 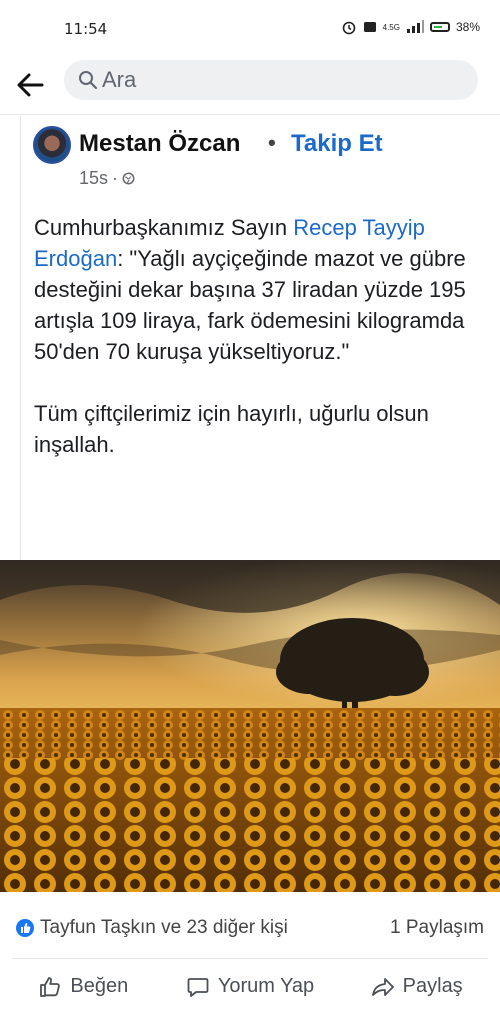 I want to click on comment-icon, so click(x=198, y=987).